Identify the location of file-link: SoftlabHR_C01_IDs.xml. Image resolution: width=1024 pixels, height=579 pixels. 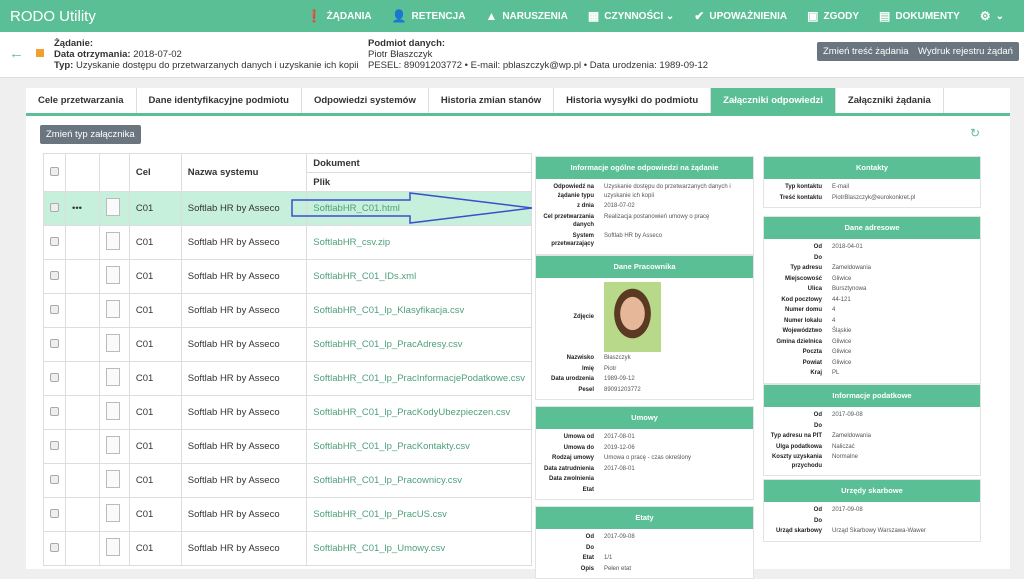
(419, 276).